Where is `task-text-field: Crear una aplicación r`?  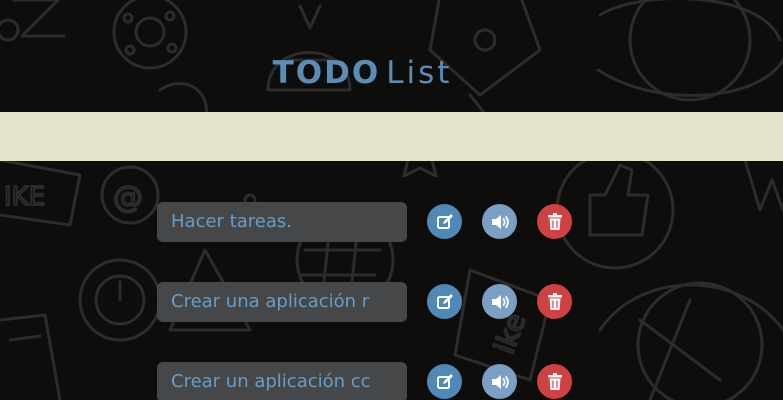
task-text-field: Crear una aplicación r is located at coordinates (282, 302).